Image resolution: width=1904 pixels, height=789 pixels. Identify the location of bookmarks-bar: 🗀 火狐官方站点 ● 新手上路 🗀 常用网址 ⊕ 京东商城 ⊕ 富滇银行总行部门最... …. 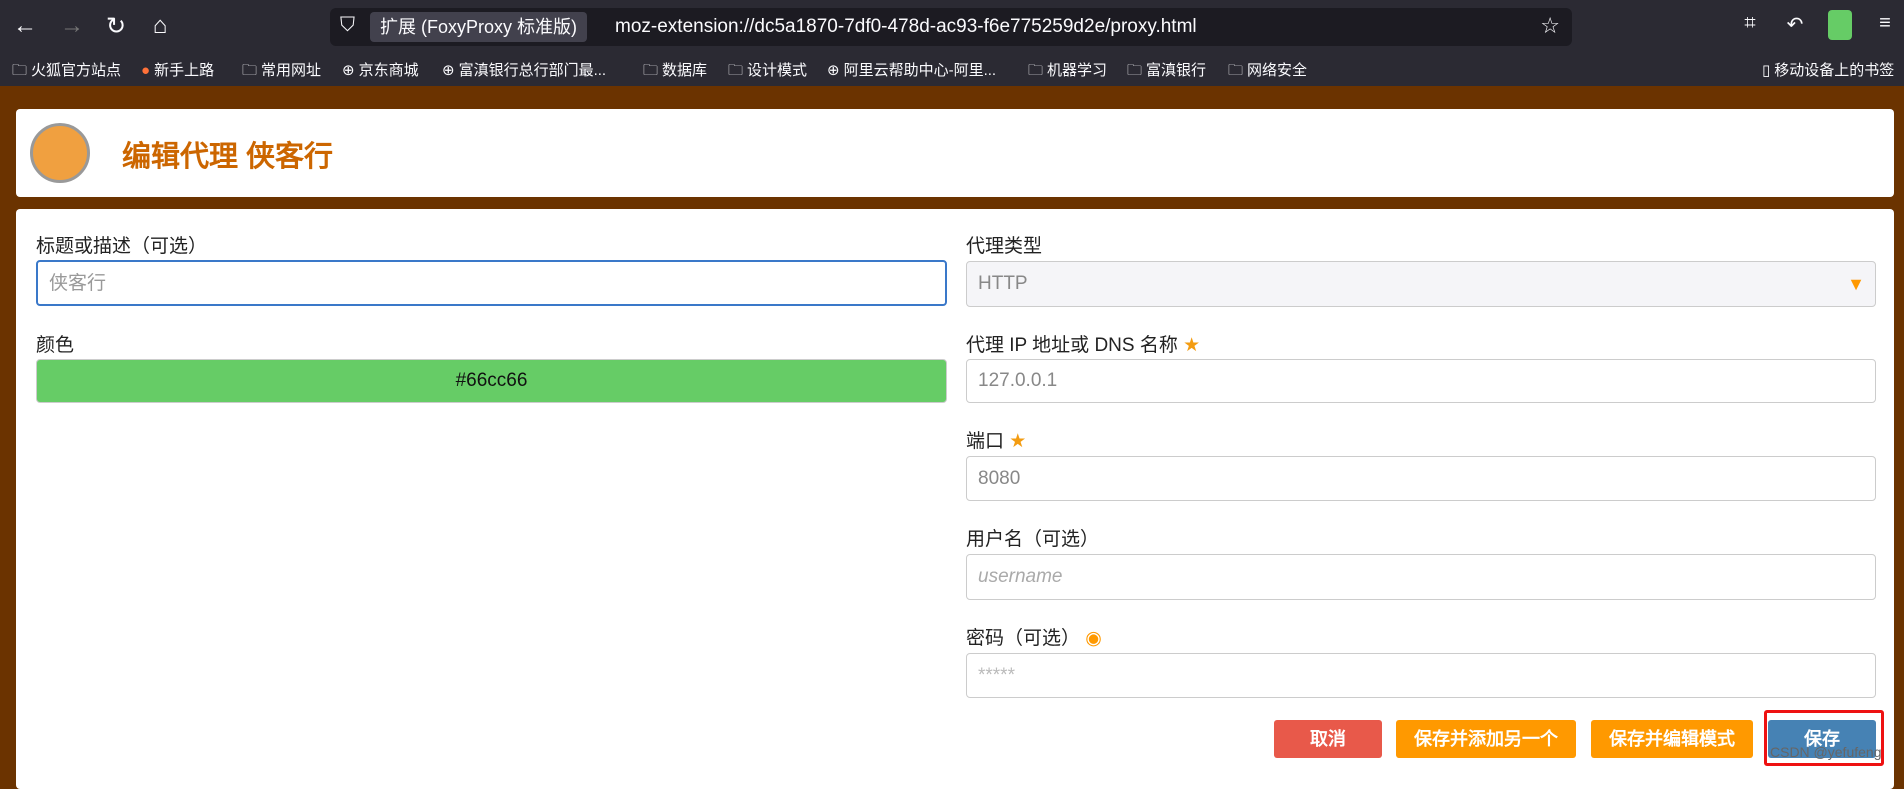
(952, 69).